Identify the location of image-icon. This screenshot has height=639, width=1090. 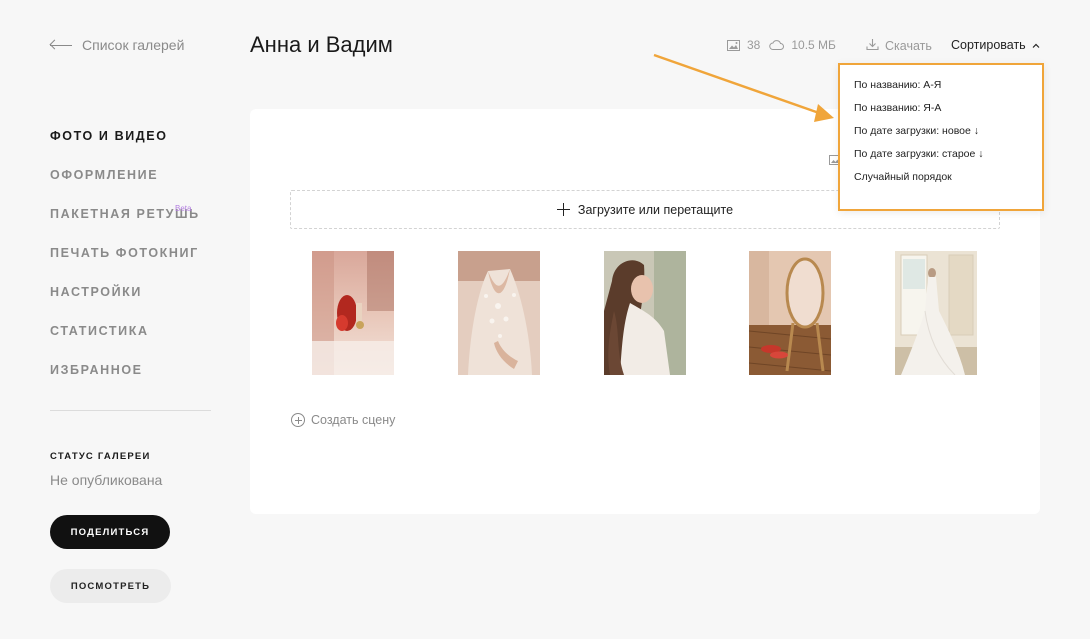
(733, 45).